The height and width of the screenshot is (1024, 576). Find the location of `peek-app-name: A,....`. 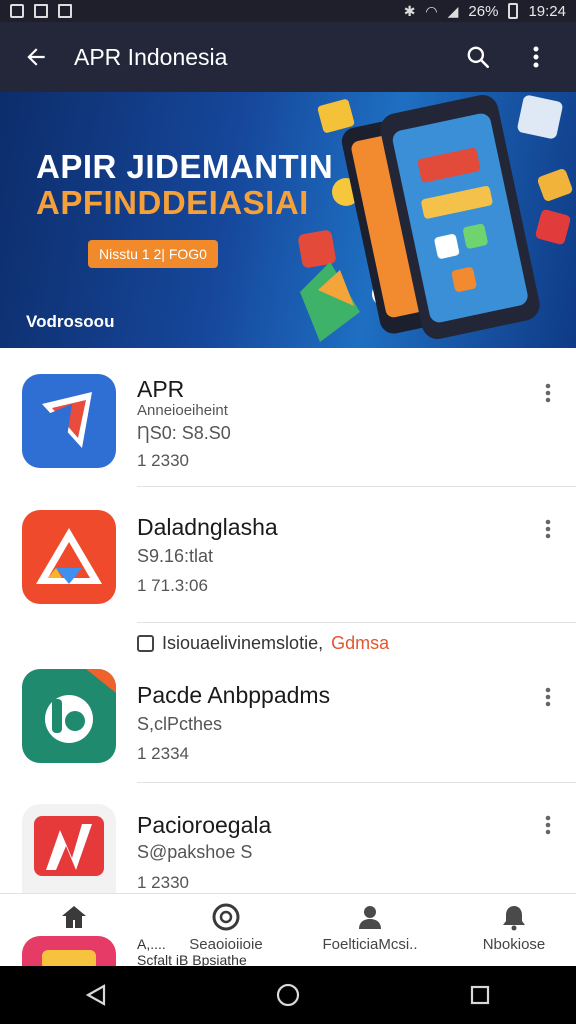

peek-app-name: A,.... is located at coordinates (151, 944).